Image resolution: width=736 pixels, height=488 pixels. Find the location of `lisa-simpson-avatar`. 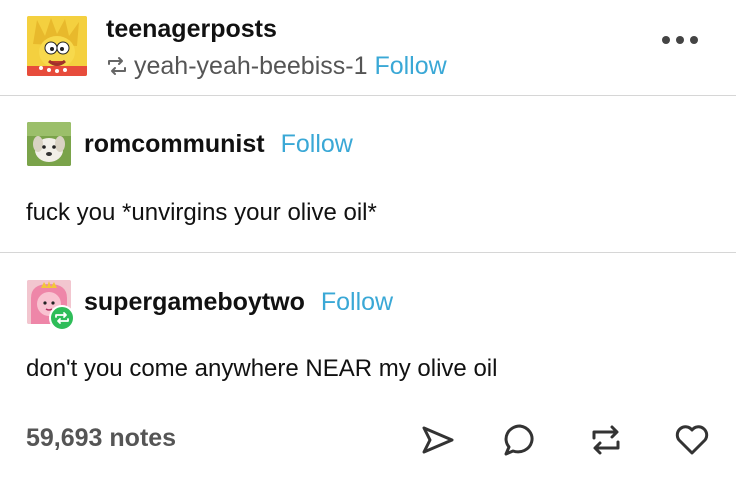

lisa-simpson-avatar is located at coordinates (57, 46).